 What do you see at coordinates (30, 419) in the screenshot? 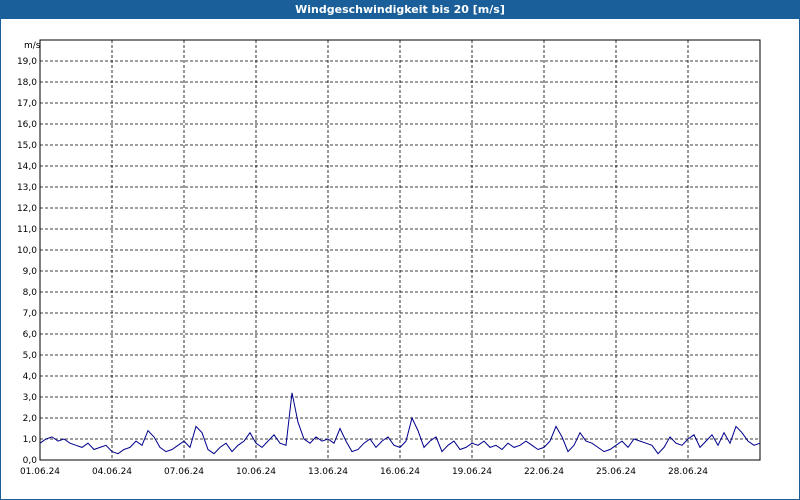
I see `y-tick-label: 2,0` at bounding box center [30, 419].